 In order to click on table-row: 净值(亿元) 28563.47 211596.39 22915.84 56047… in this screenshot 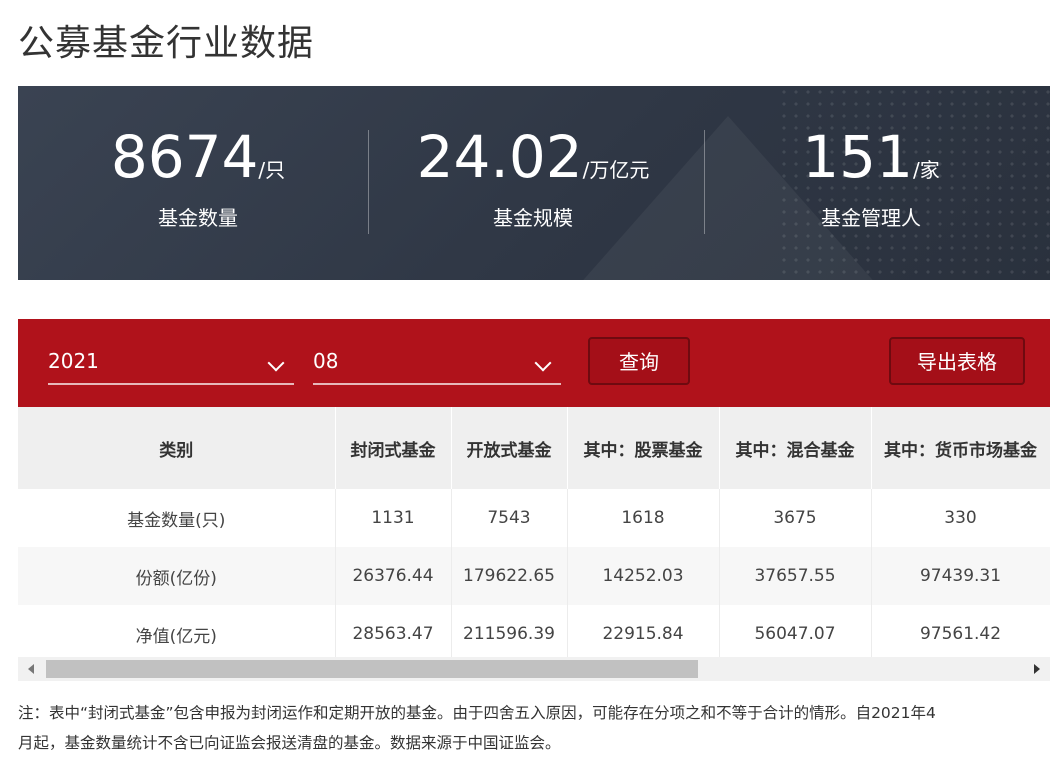, I will do `click(534, 631)`.